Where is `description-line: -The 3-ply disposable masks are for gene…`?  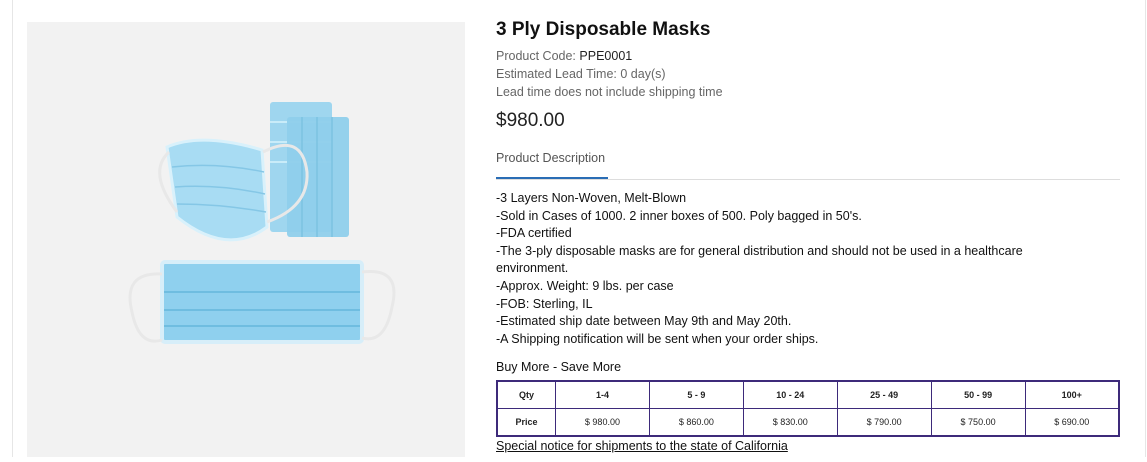
description-line: -The 3-ply disposable masks are for gene… is located at coordinates (759, 259).